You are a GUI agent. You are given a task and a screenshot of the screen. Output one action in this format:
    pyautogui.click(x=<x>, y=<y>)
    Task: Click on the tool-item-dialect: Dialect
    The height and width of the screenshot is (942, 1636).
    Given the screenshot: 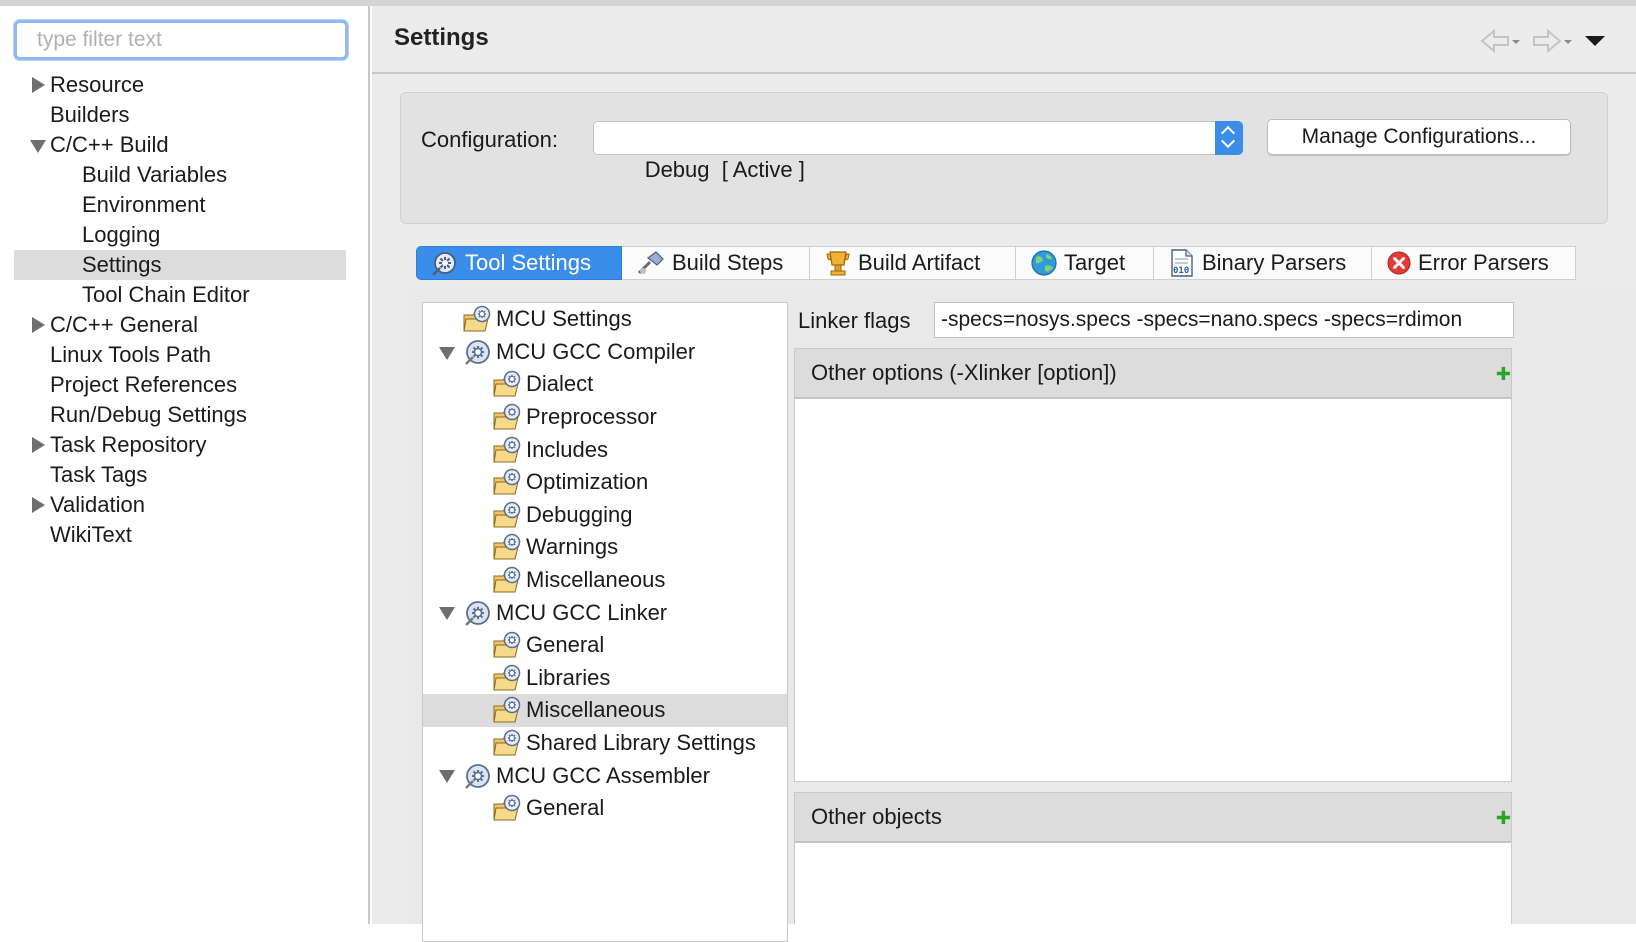 What is the action you would take?
    pyautogui.click(x=605, y=384)
    